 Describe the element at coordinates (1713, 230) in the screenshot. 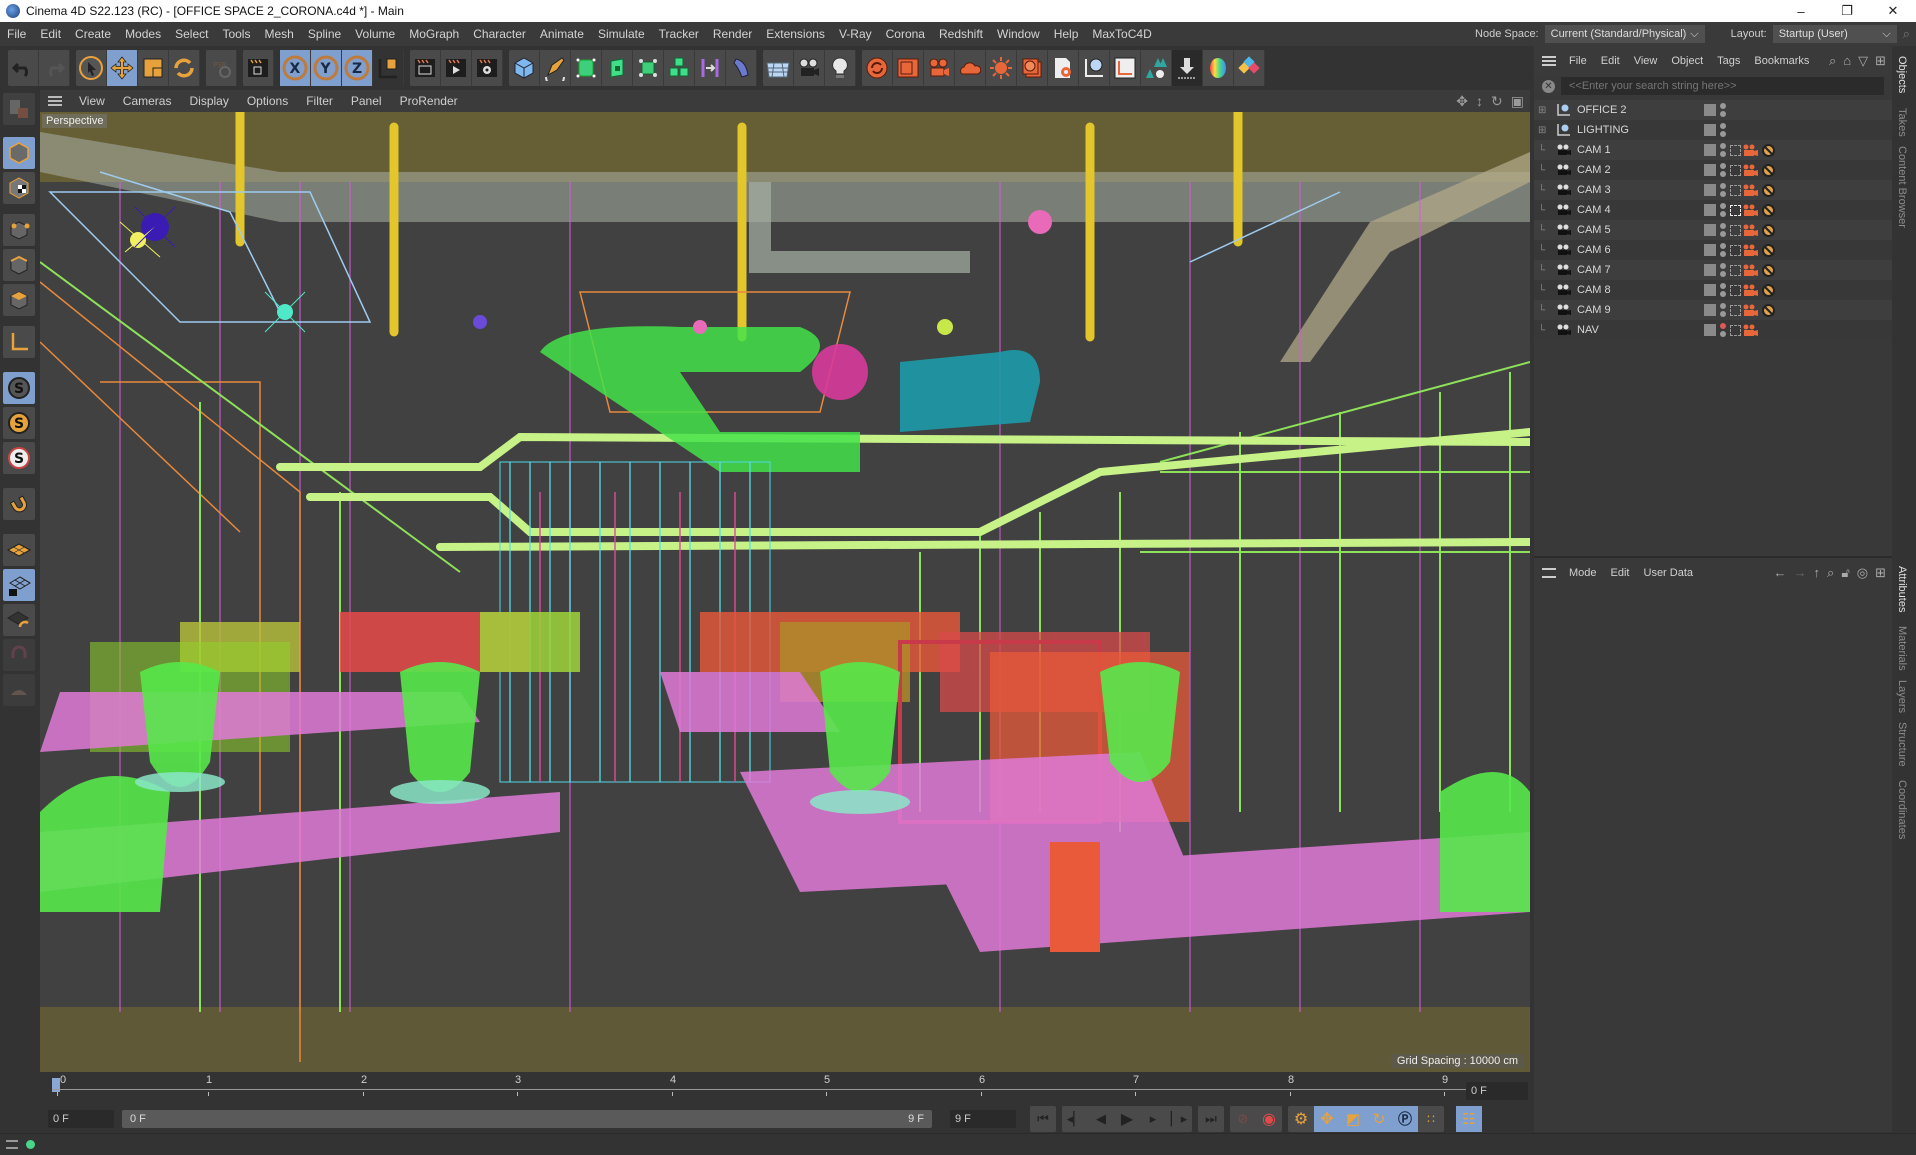

I see `object-row-cam-5: └ CAM 5` at that location.